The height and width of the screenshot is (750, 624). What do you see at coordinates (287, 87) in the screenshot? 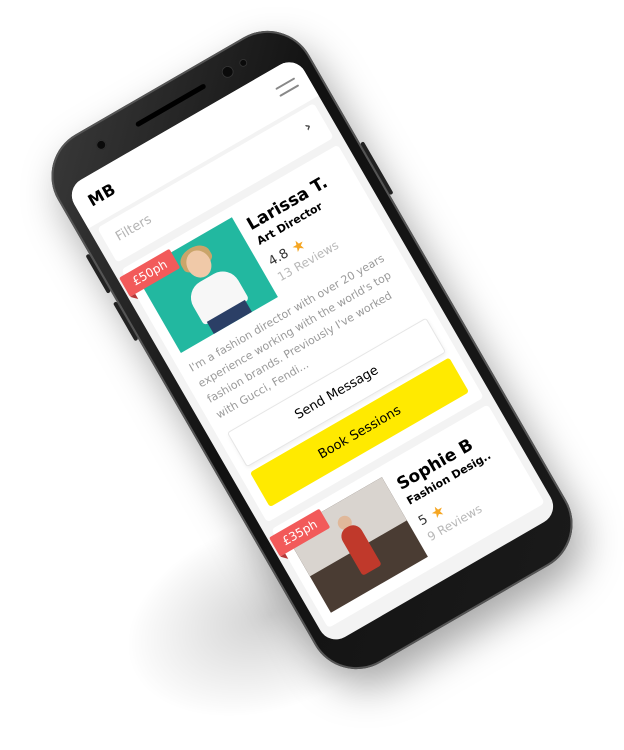
I see `hamburger-icon` at bounding box center [287, 87].